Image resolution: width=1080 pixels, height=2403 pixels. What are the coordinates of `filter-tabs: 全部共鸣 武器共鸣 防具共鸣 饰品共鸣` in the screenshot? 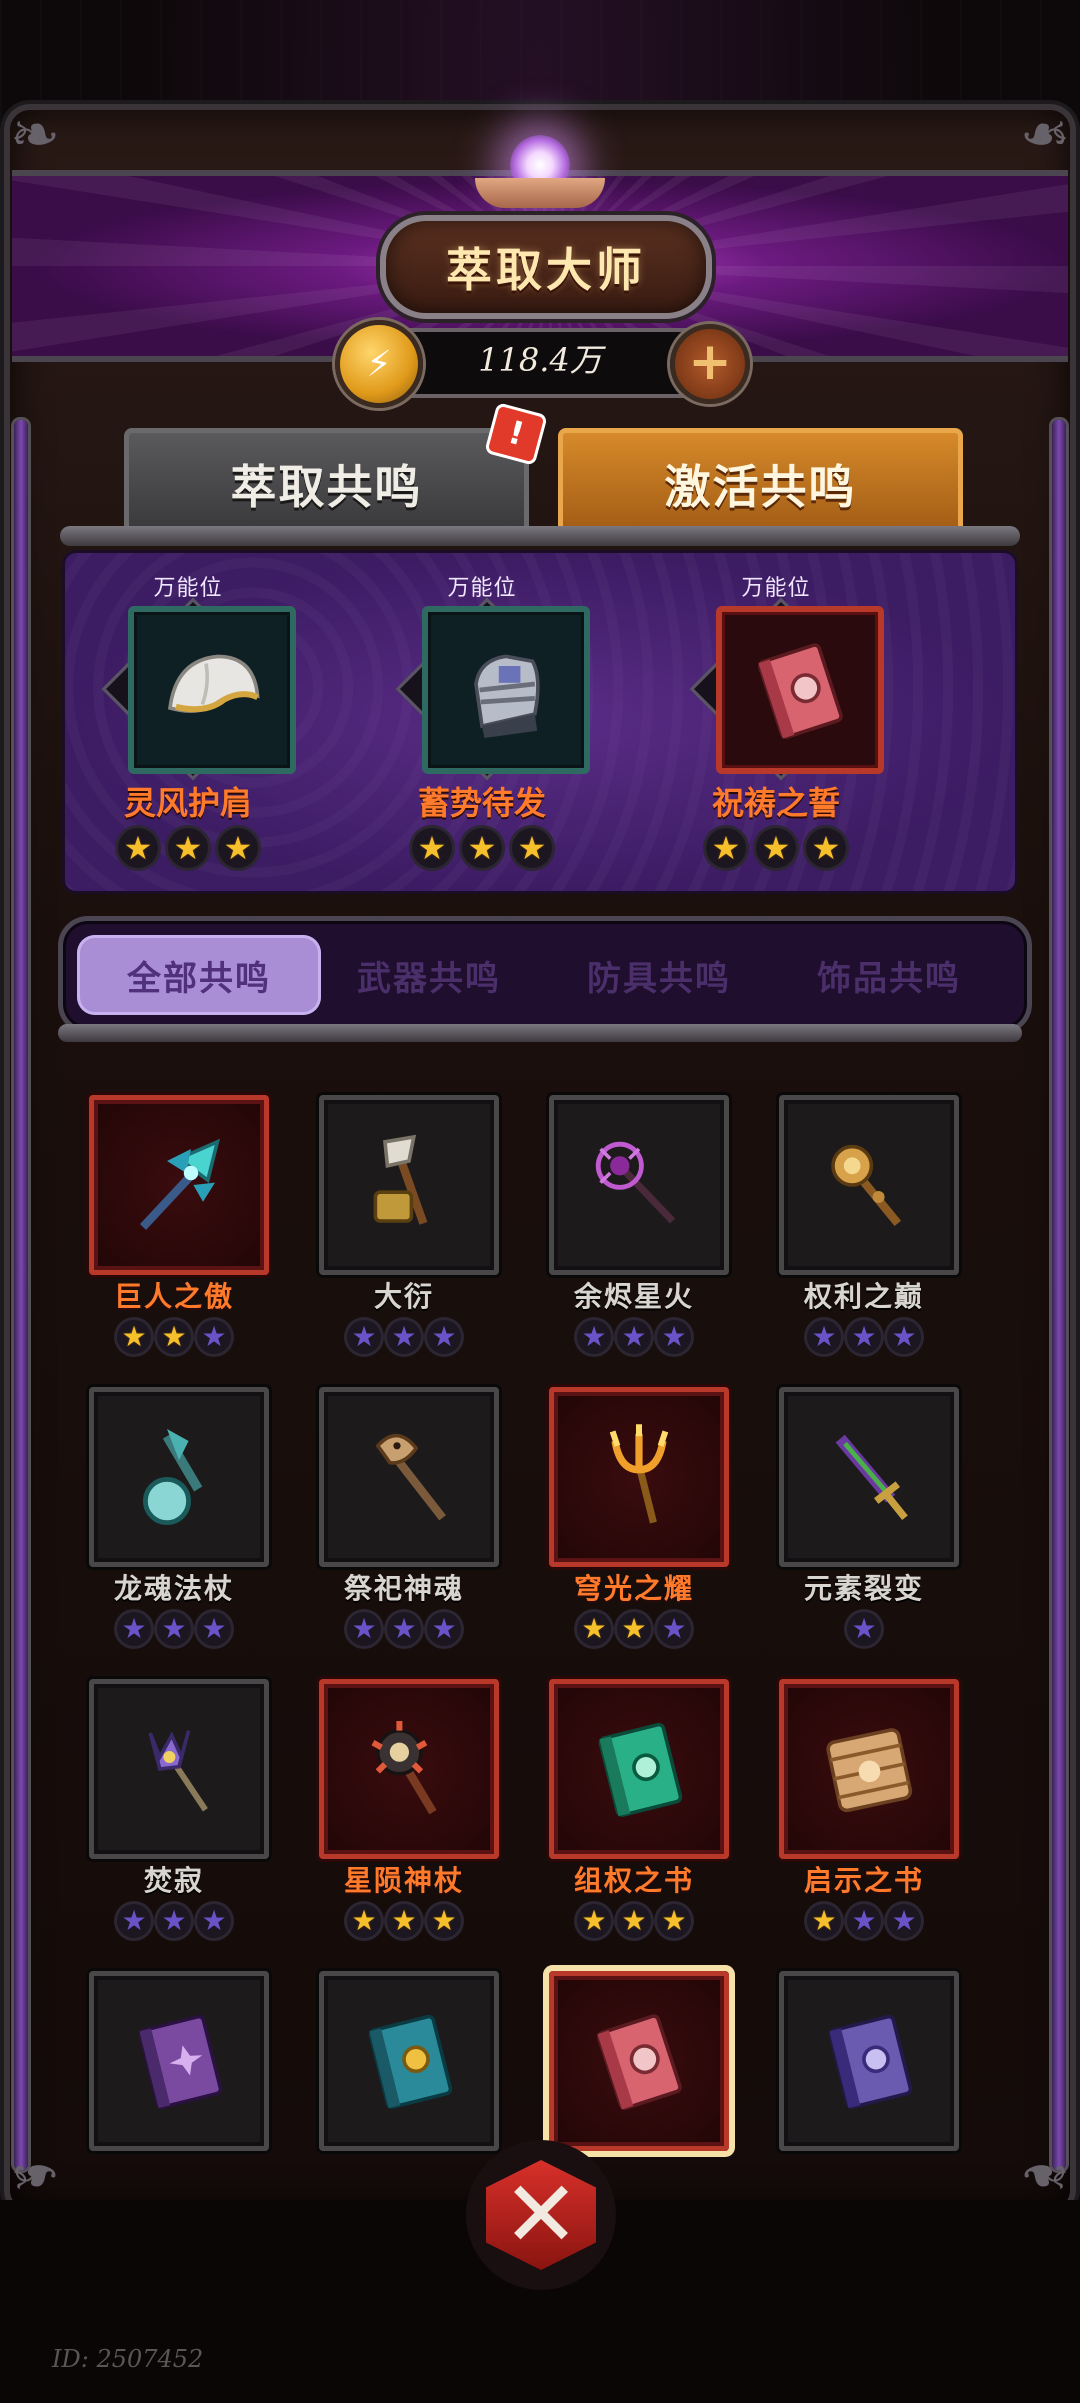 It's located at (545, 975).